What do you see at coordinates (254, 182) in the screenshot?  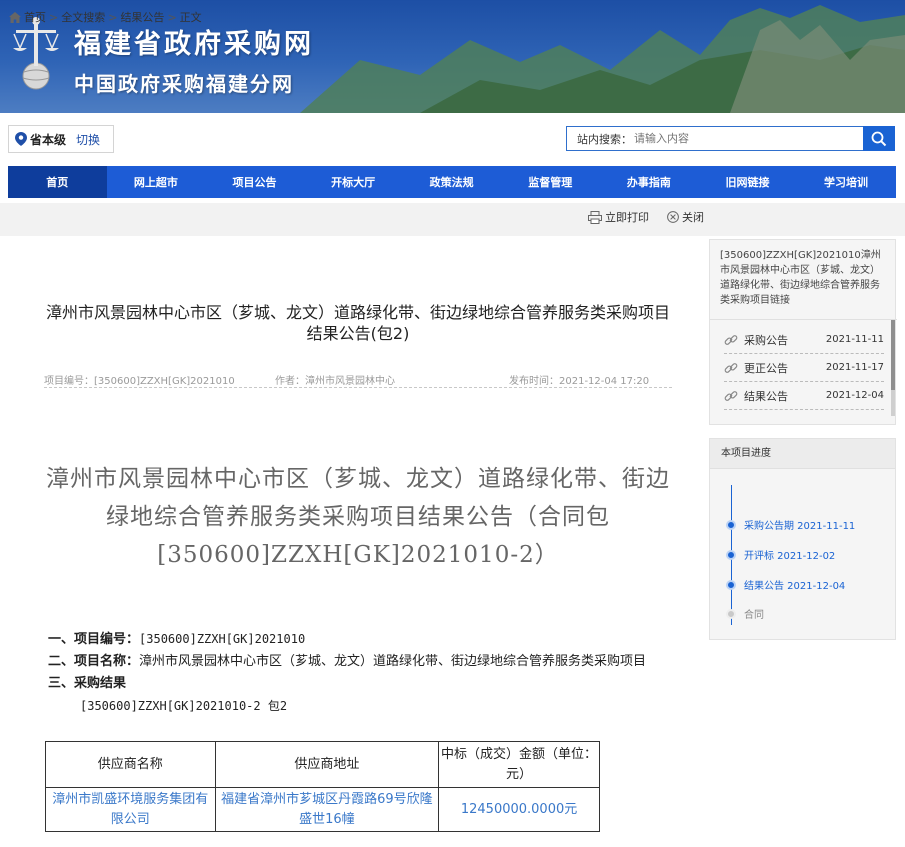 I see `nav-item-project-notices: 项目公告` at bounding box center [254, 182].